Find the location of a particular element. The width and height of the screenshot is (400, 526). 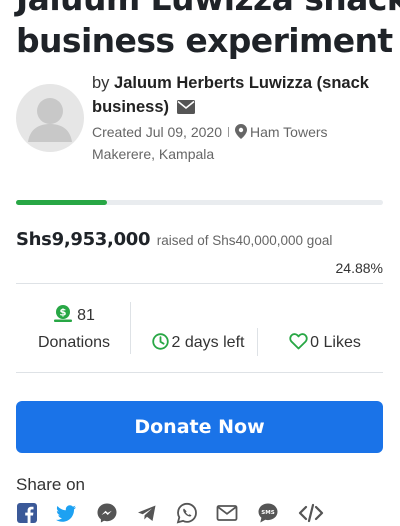

money-icon: $ is located at coordinates (63, 313).